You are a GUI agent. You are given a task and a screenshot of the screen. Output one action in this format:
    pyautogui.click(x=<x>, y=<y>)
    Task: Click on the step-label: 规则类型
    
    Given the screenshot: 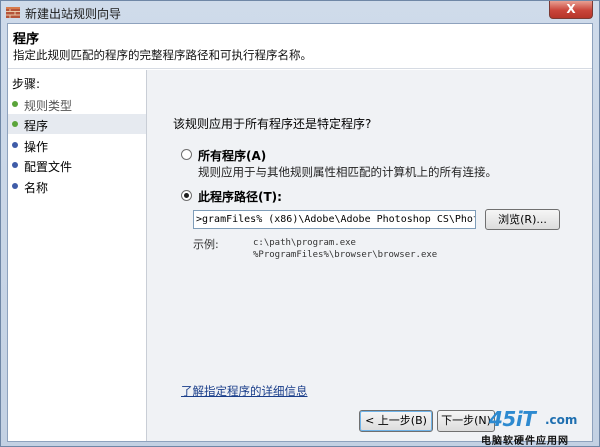 What is the action you would take?
    pyautogui.click(x=48, y=106)
    